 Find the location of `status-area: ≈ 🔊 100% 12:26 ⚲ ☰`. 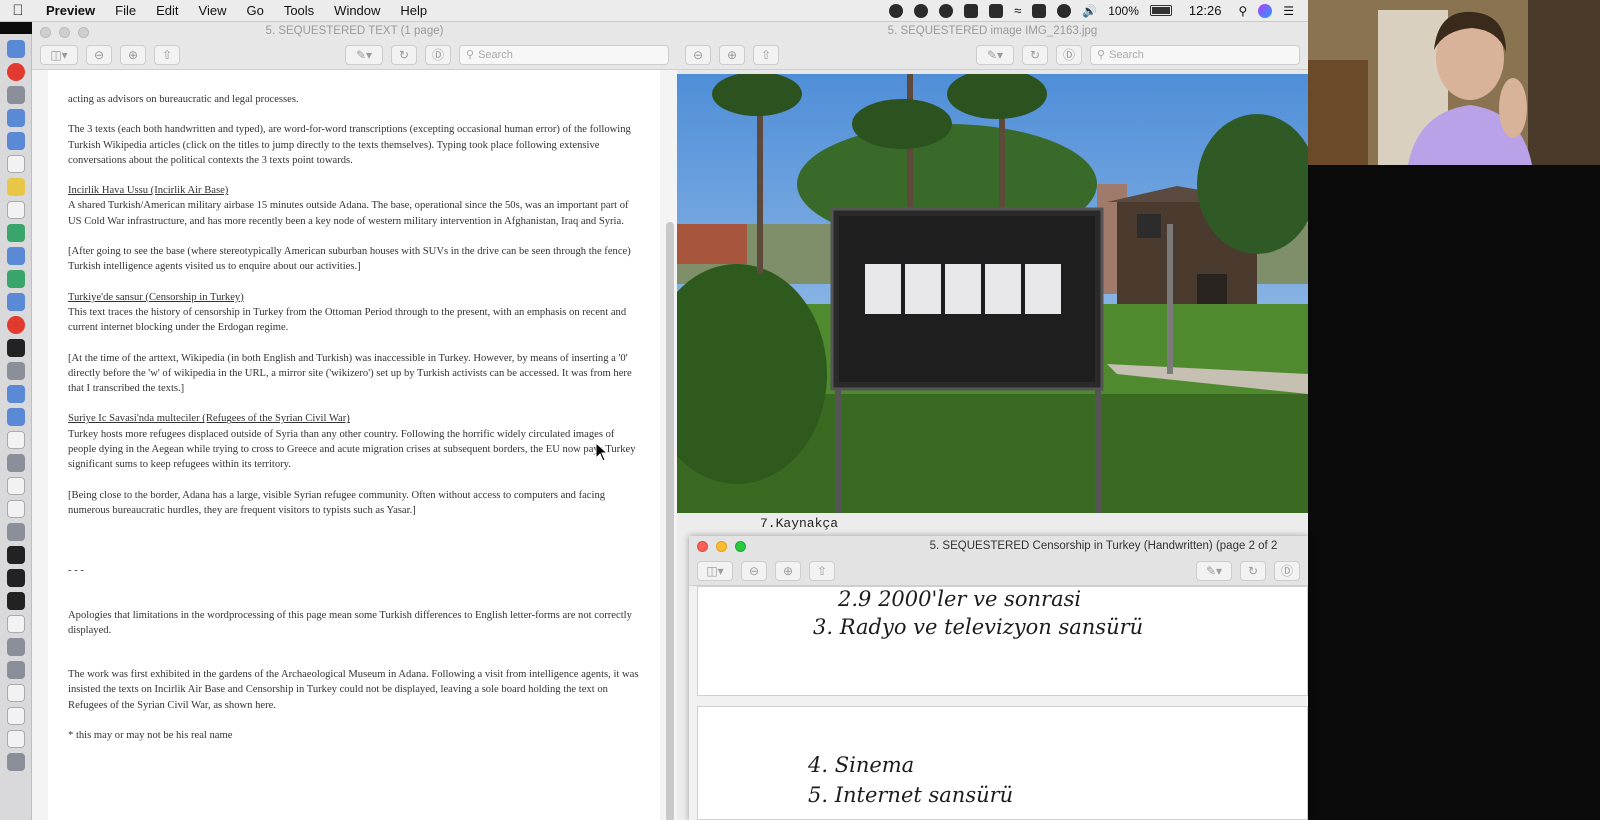

status-area: ≈ 🔊 100% 12:26 ⚲ ☰ is located at coordinates (1098, 10).